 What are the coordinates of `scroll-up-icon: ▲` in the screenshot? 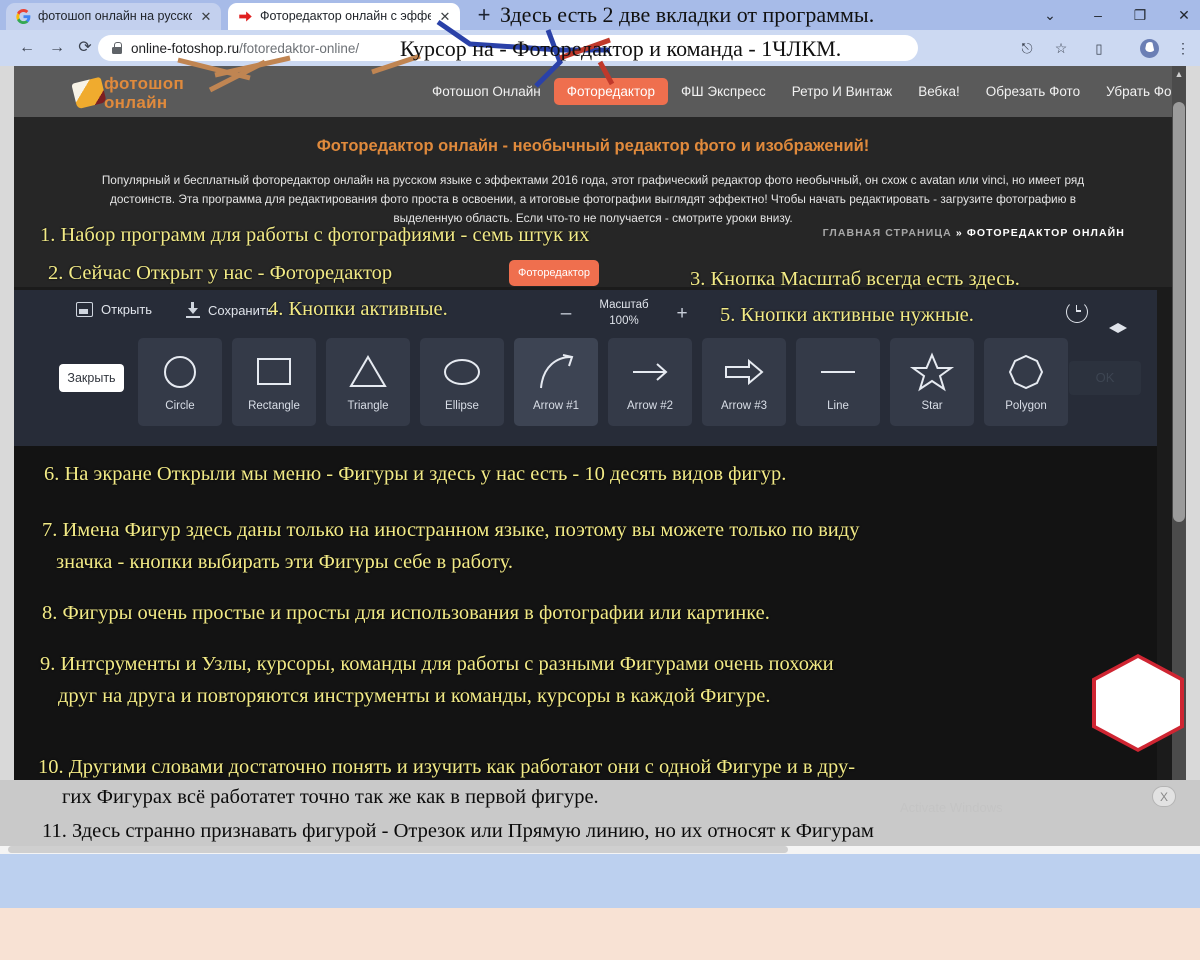 It's located at (1179, 74).